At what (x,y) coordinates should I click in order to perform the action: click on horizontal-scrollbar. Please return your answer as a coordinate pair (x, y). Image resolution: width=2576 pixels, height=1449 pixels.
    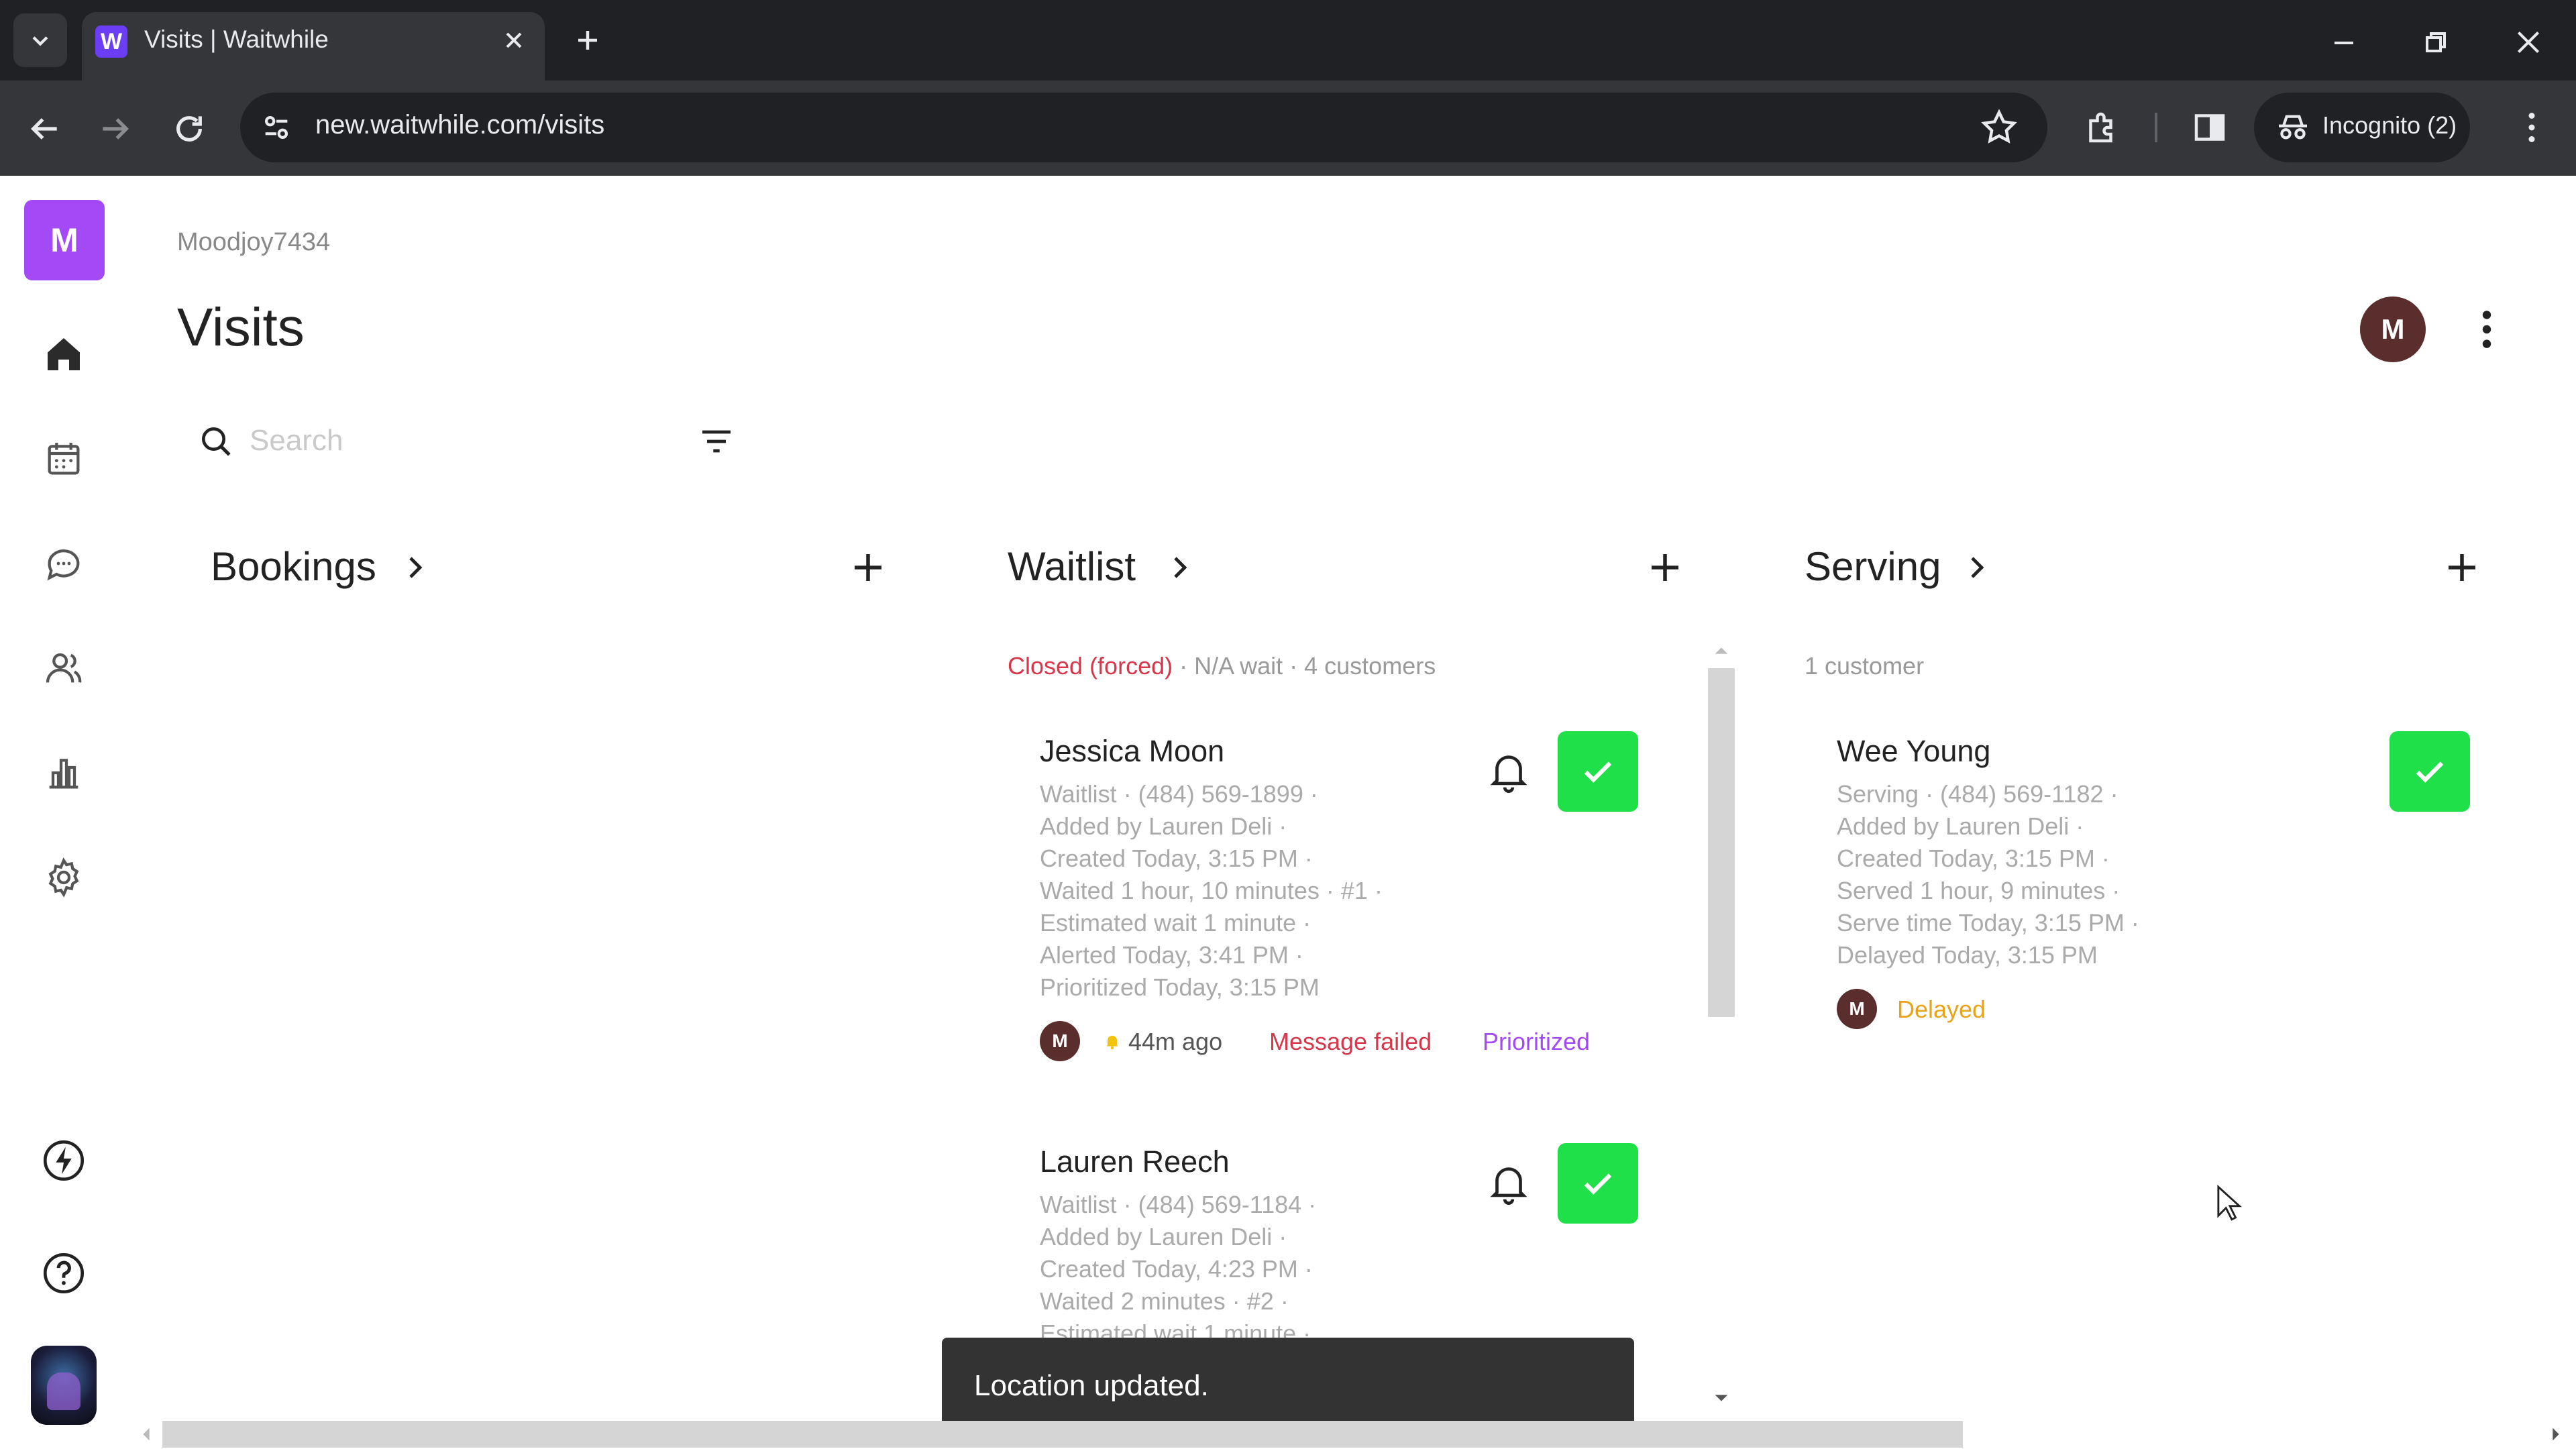
    Looking at the image, I should click on (1062, 1434).